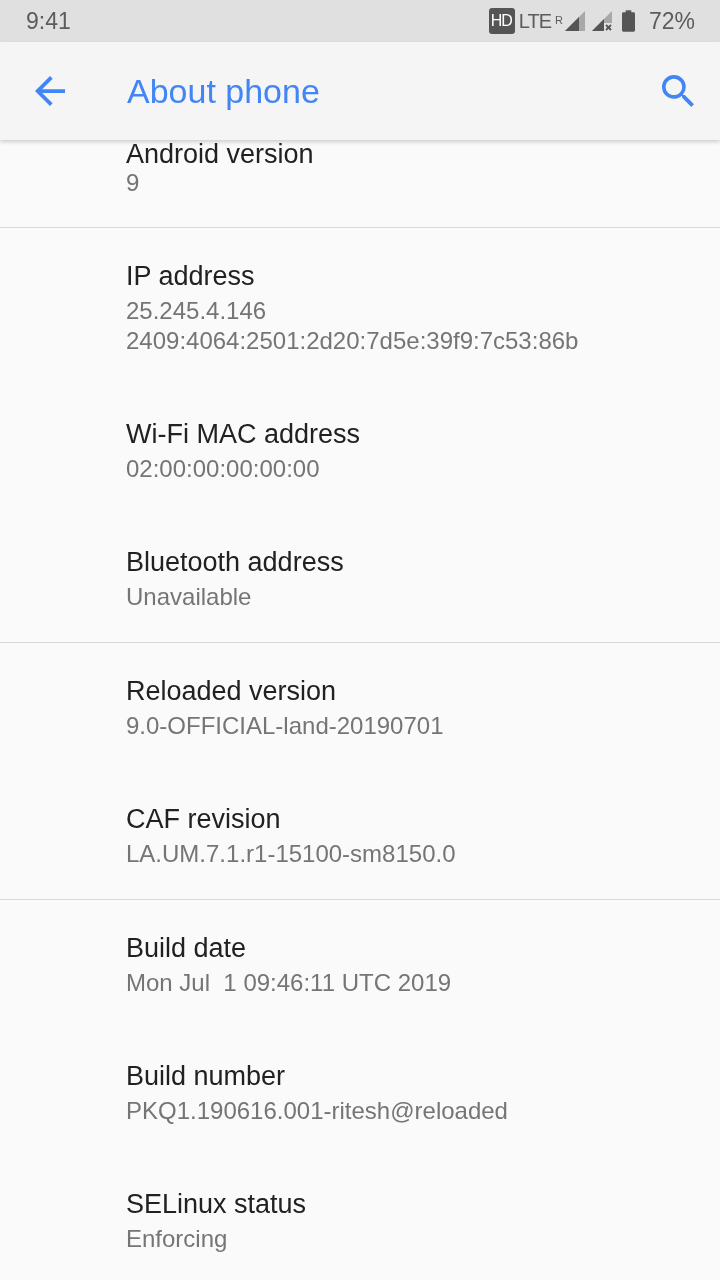 The image size is (720, 1280). I want to click on battery-icon, so click(628, 21).